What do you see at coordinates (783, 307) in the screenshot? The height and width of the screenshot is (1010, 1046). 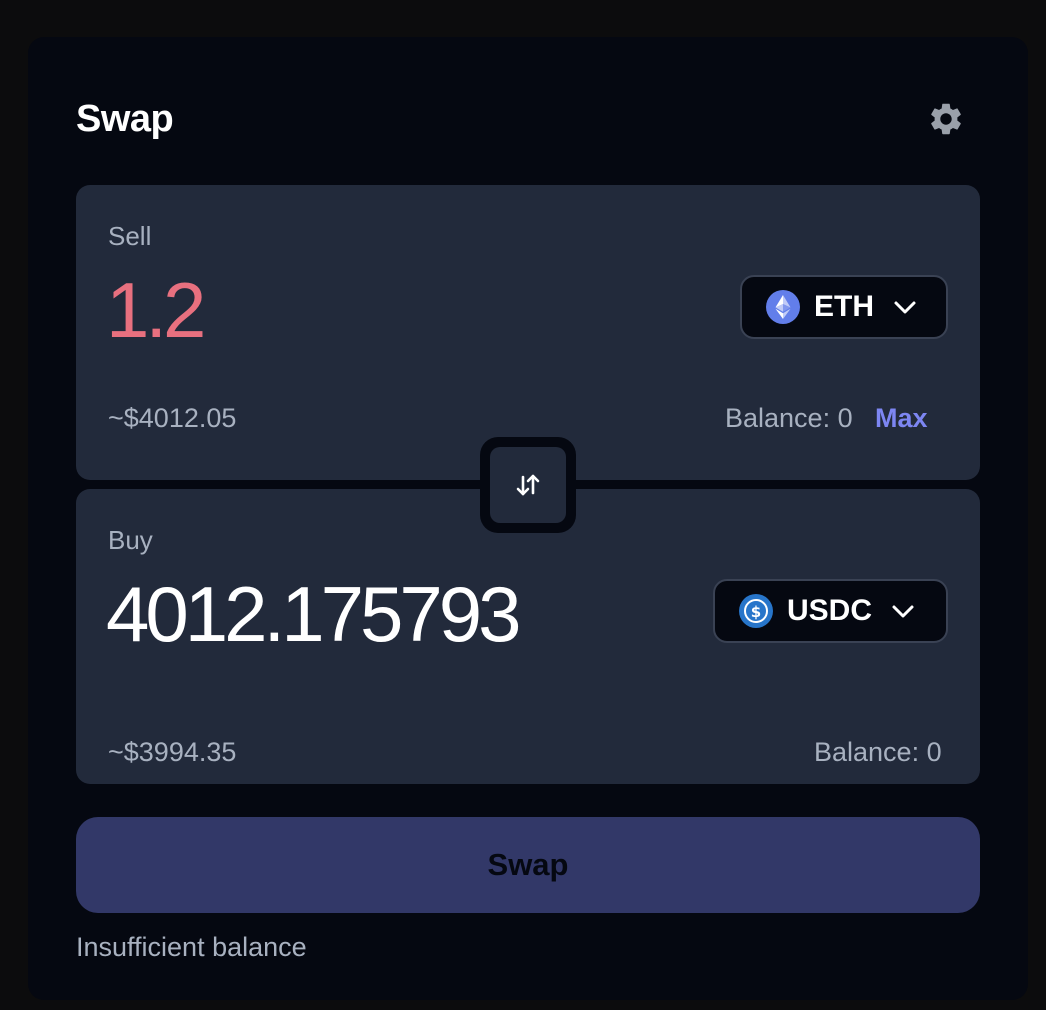 I see `ethereum-icon` at bounding box center [783, 307].